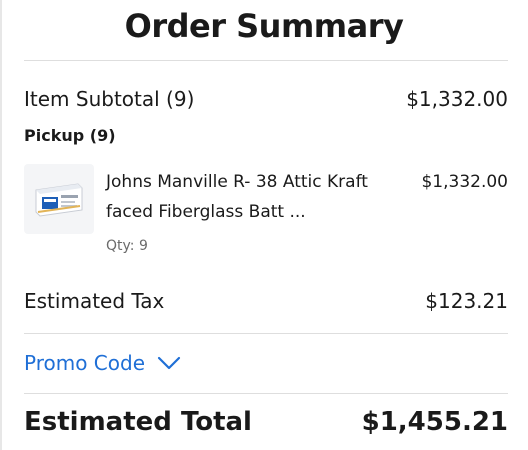 The image size is (528, 450). Describe the element at coordinates (138, 422) in the screenshot. I see `total-label: Estimated Total` at that location.